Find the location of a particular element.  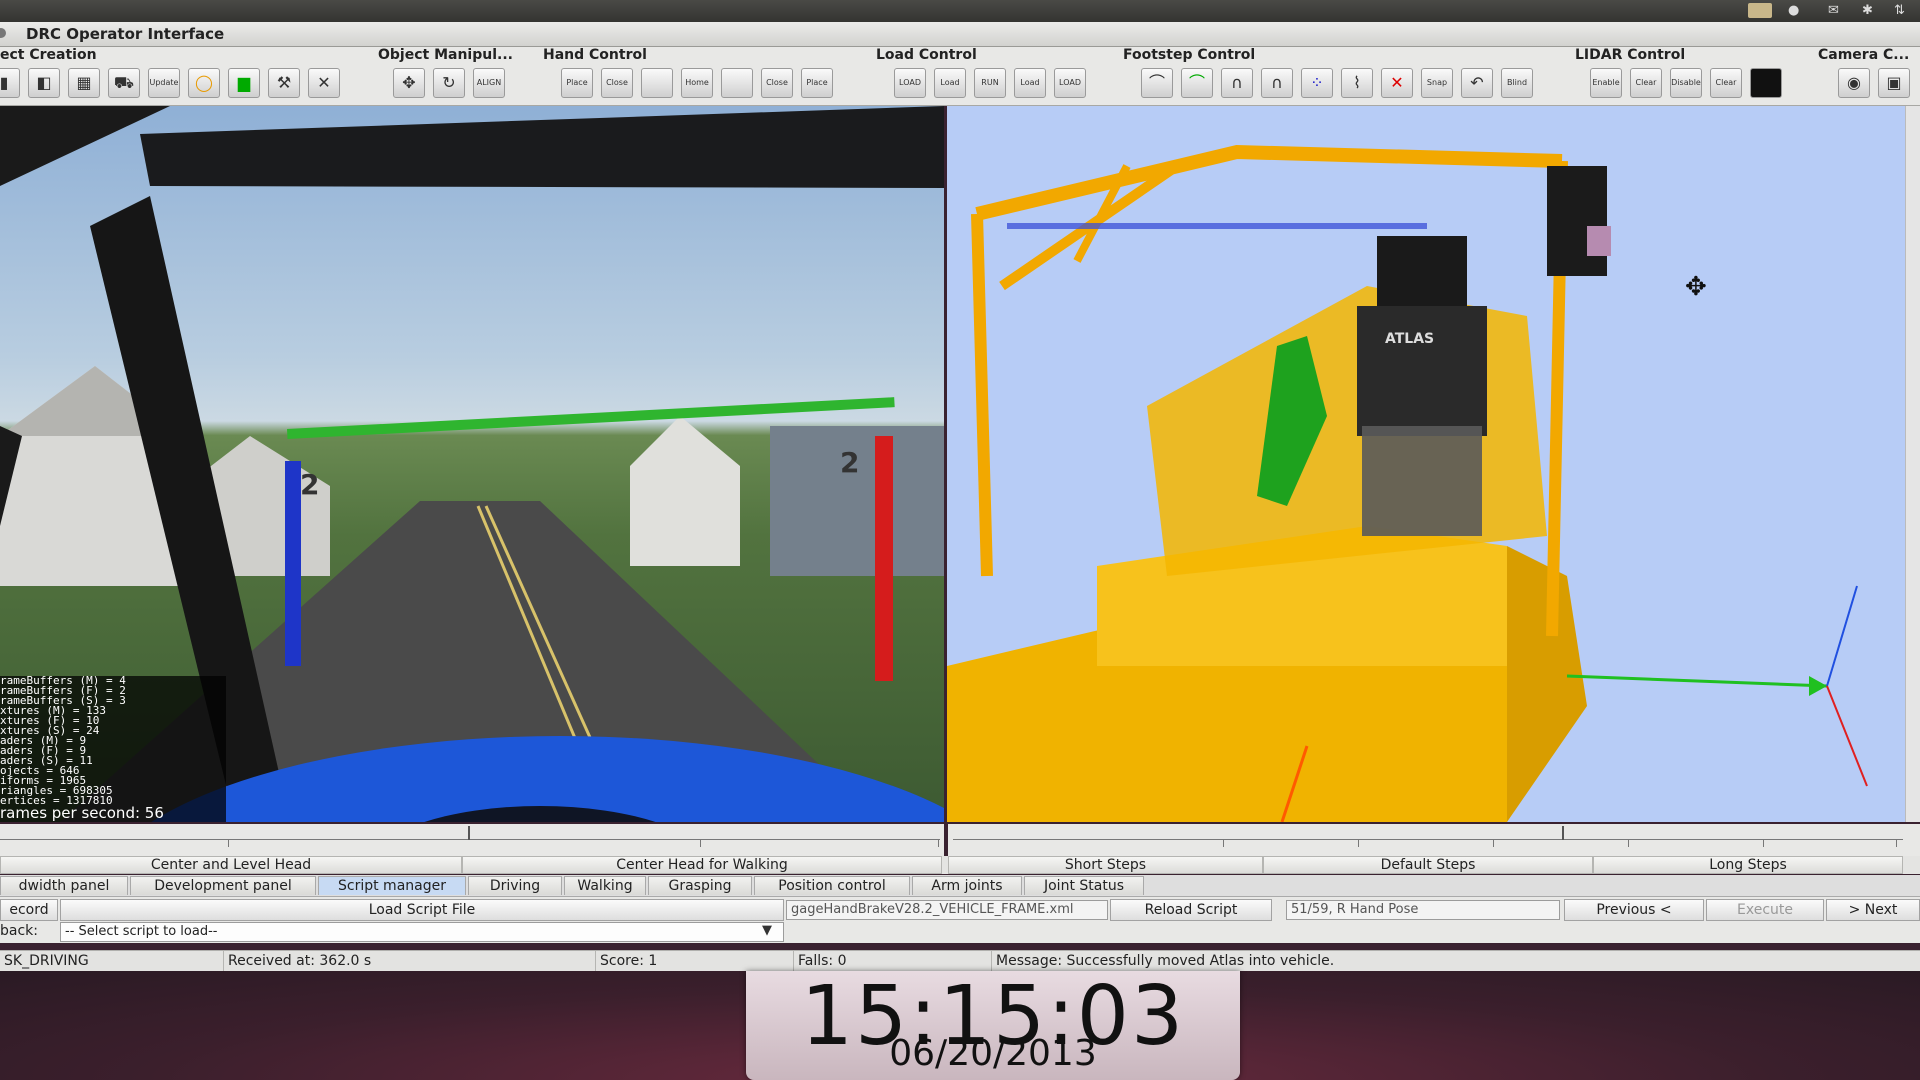

blind-icon: Blind is located at coordinates (1517, 82).